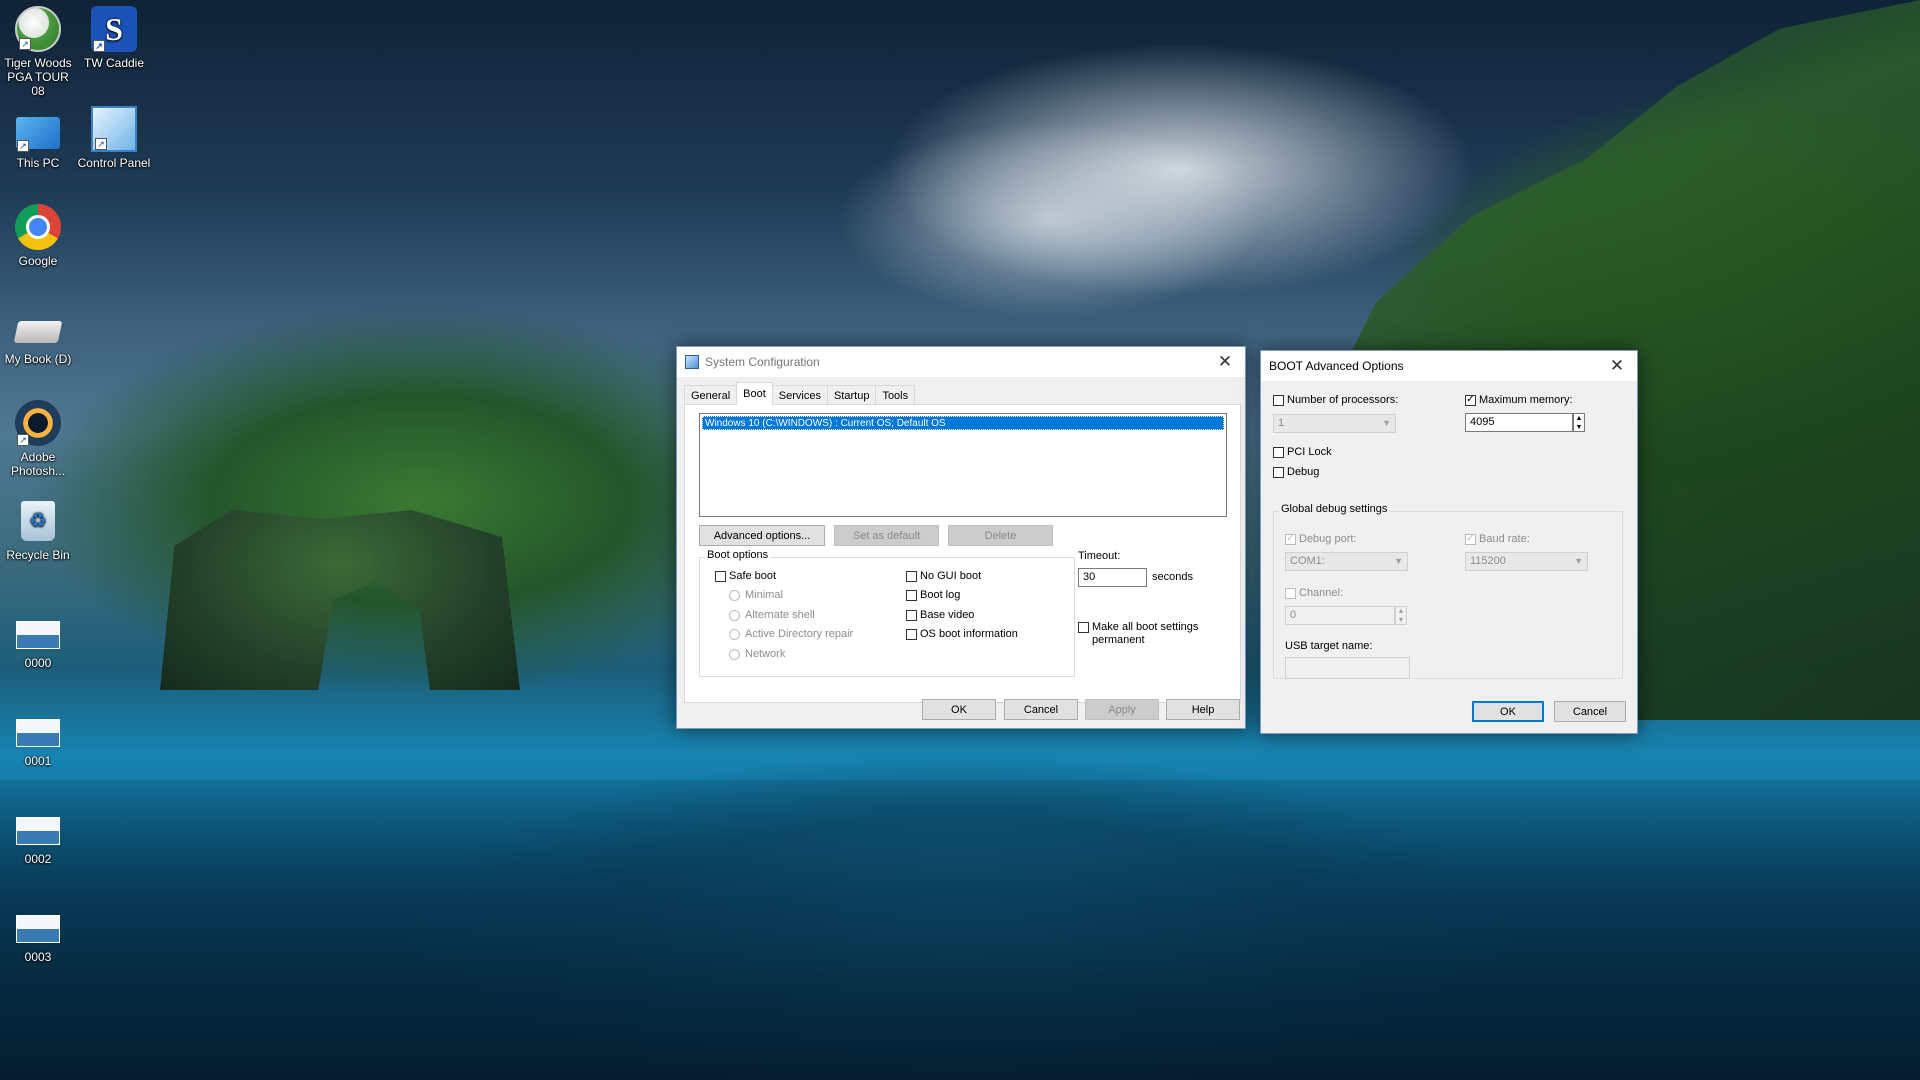 The width and height of the screenshot is (1920, 1080). I want to click on usb-target-name-input, so click(1347, 668).